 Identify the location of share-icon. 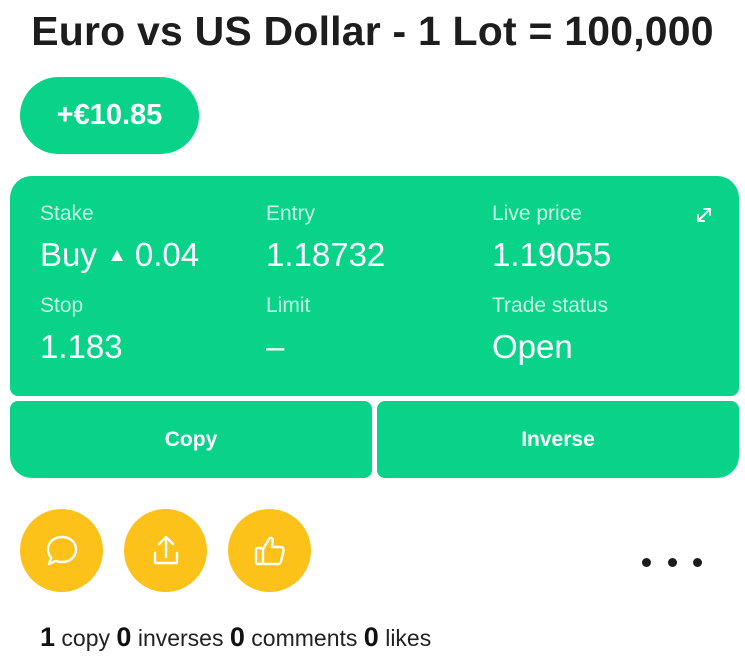
(165, 549).